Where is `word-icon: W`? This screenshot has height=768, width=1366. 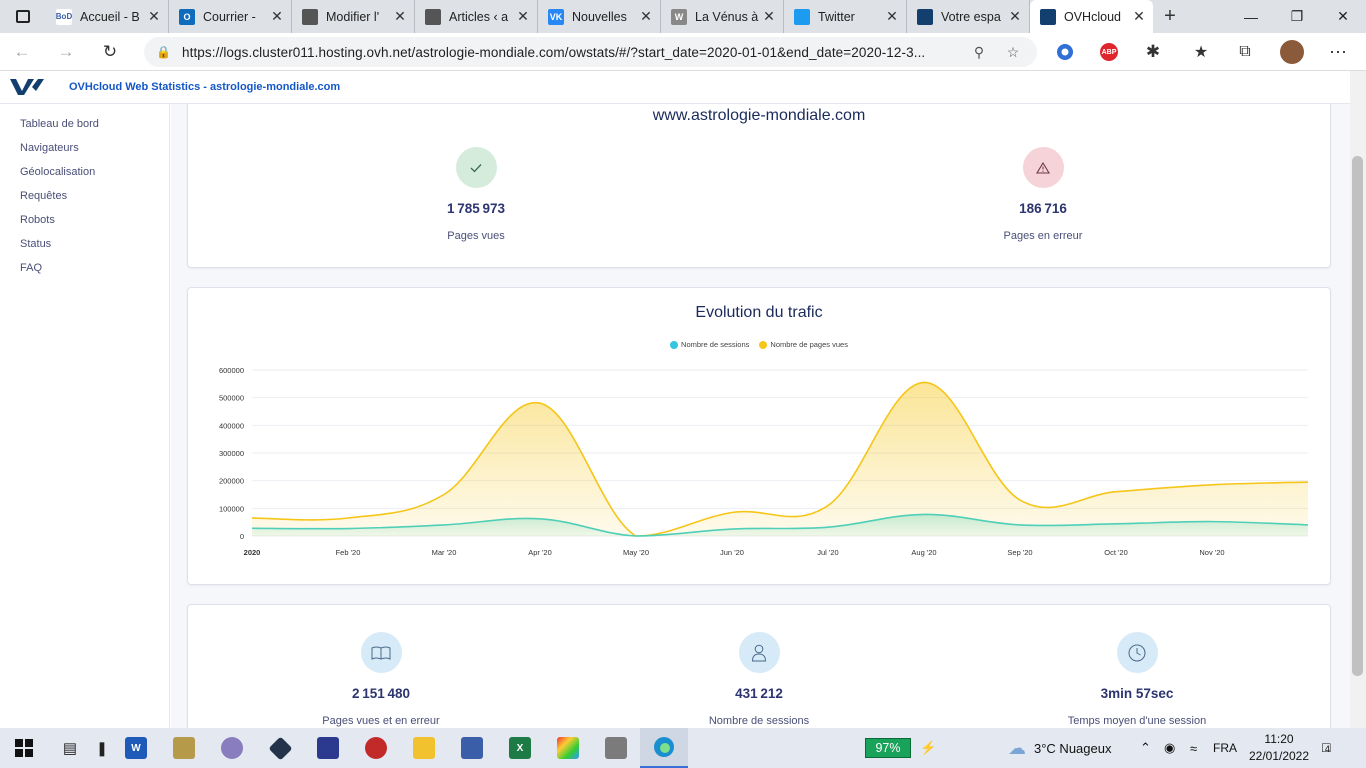
word-icon: W is located at coordinates (136, 748).